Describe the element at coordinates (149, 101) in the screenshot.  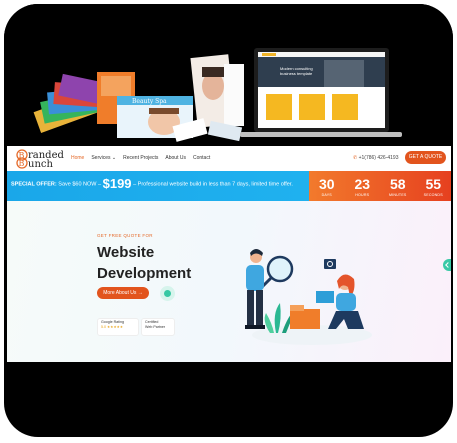
I see `svg-text: Beauty Spa` at that location.